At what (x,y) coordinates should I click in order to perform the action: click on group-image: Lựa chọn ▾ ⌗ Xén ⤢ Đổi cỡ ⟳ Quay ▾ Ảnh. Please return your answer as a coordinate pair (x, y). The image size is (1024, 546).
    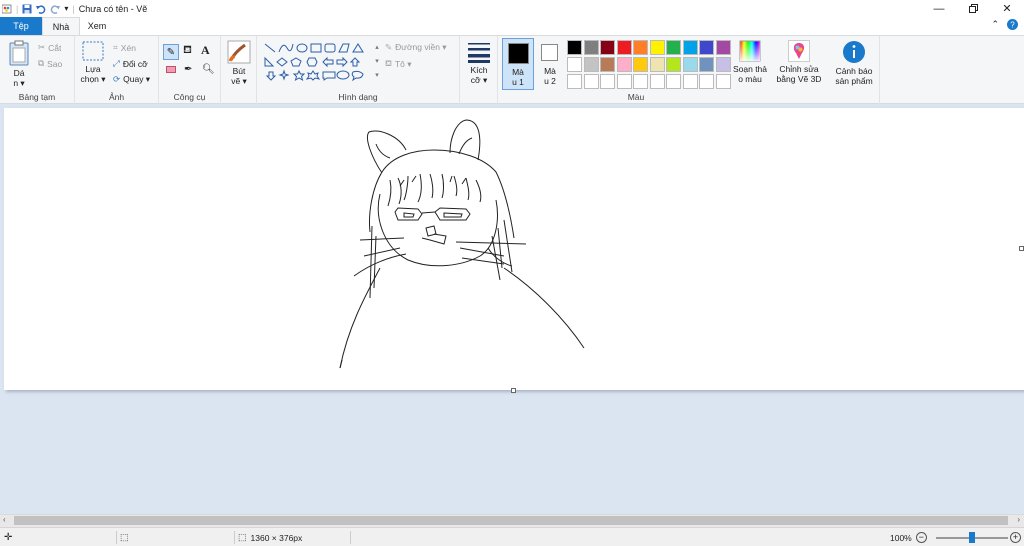
    Looking at the image, I should click on (117, 70).